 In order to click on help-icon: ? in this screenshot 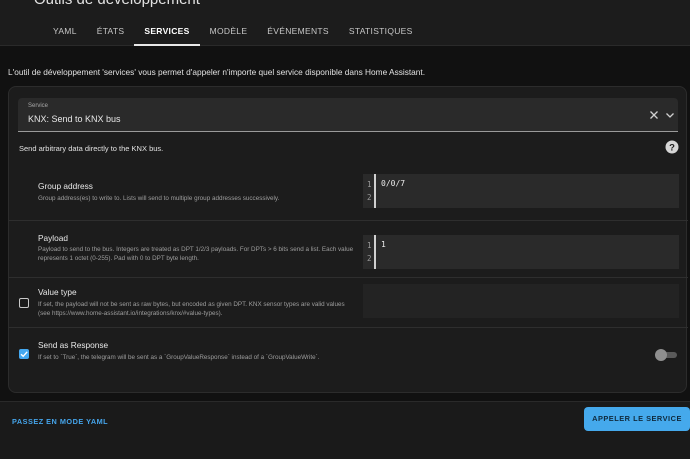, I will do `click(672, 147)`.